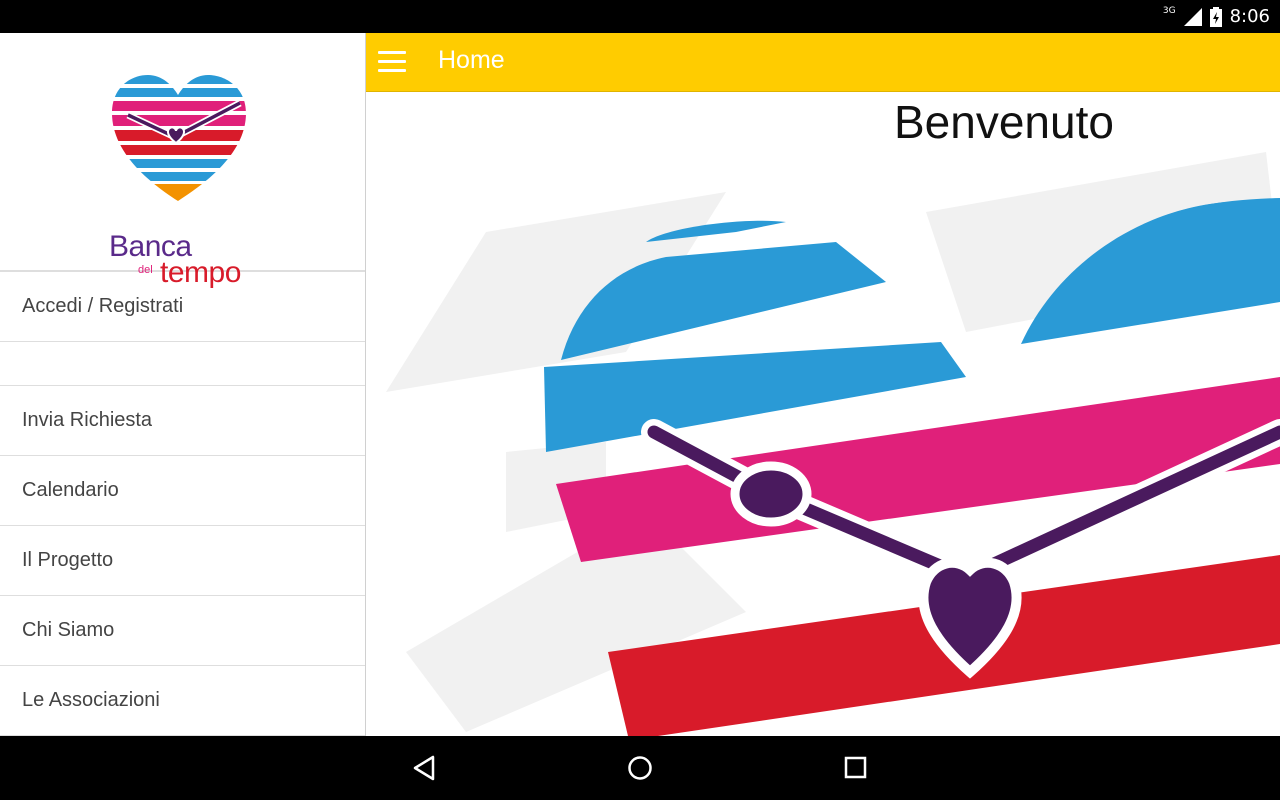 Image resolution: width=1280 pixels, height=800 pixels. Describe the element at coordinates (182, 631) in the screenshot. I see `drawer-item-chi-siamo: Chi Siamo` at that location.